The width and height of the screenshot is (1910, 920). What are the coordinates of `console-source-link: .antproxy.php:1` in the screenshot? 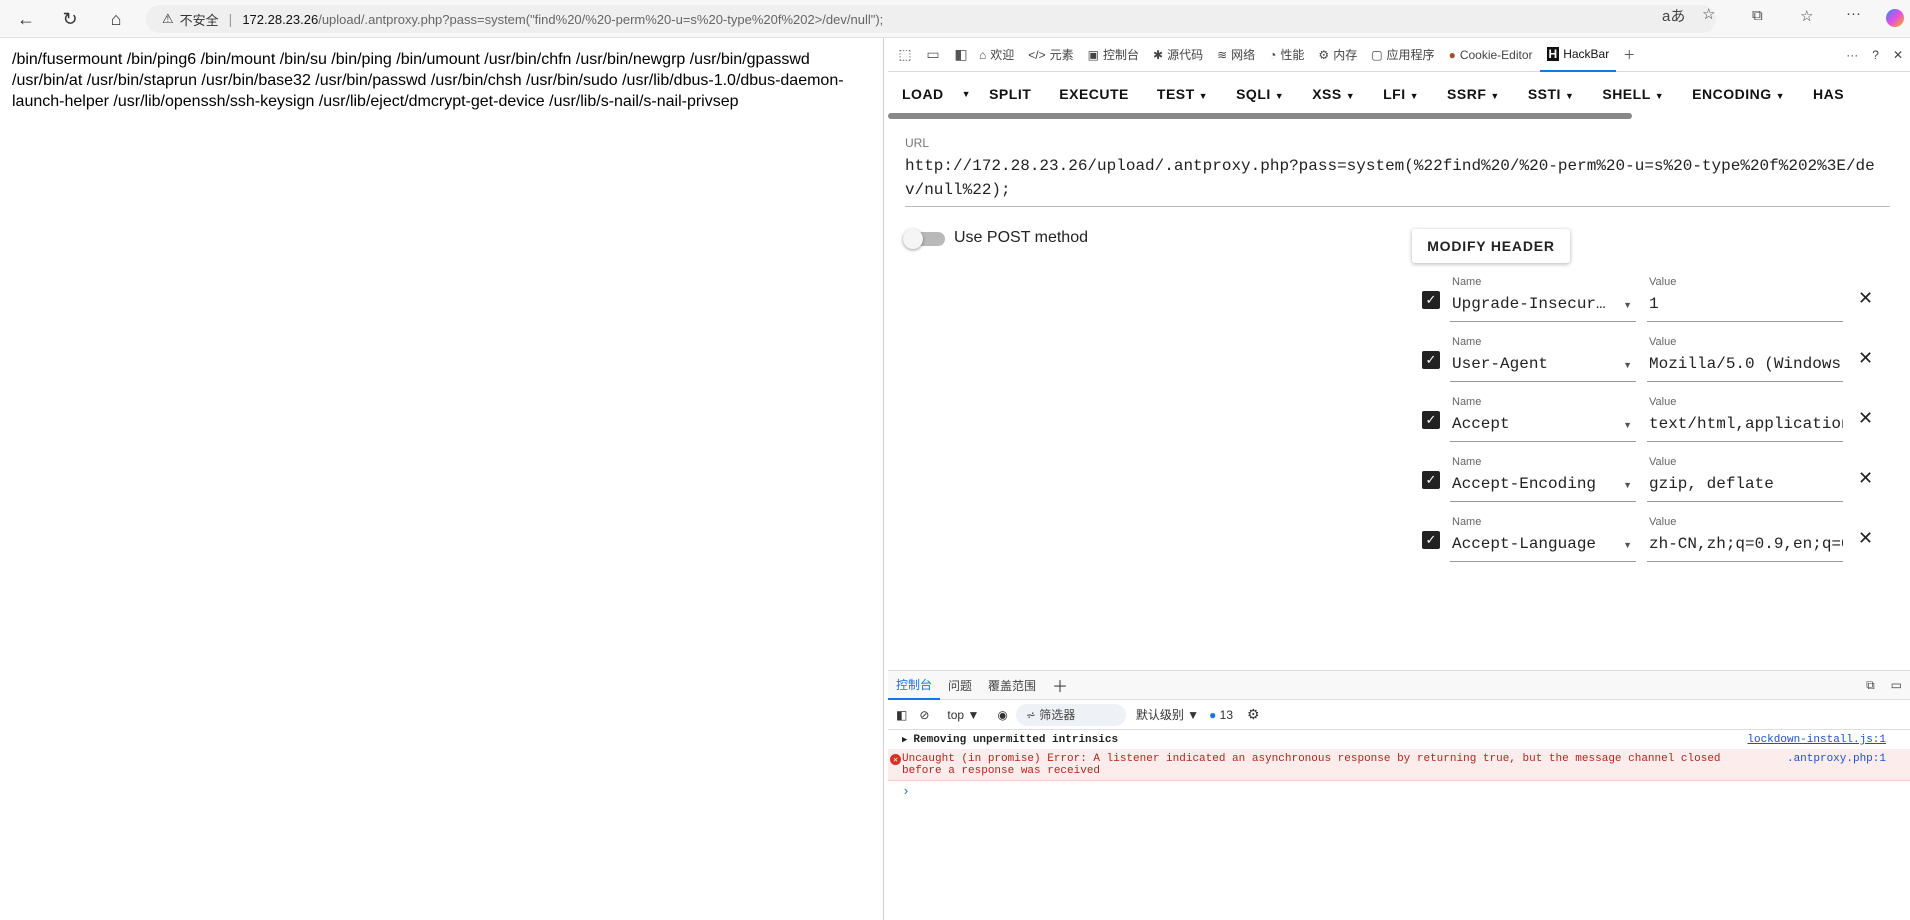 It's located at (1836, 759).